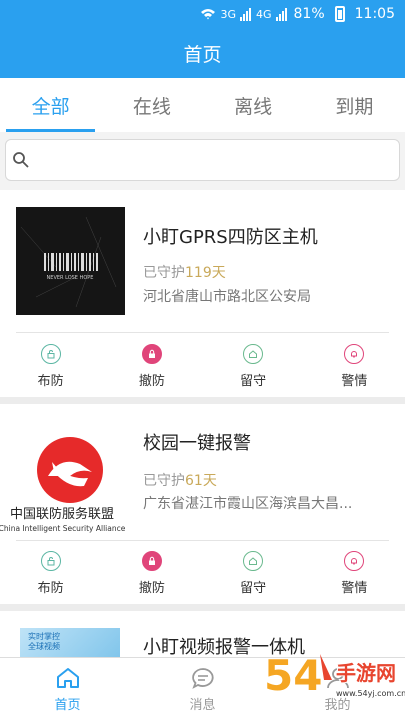 This screenshot has width=405, height=720. I want to click on tab-all: 全部, so click(50, 105).